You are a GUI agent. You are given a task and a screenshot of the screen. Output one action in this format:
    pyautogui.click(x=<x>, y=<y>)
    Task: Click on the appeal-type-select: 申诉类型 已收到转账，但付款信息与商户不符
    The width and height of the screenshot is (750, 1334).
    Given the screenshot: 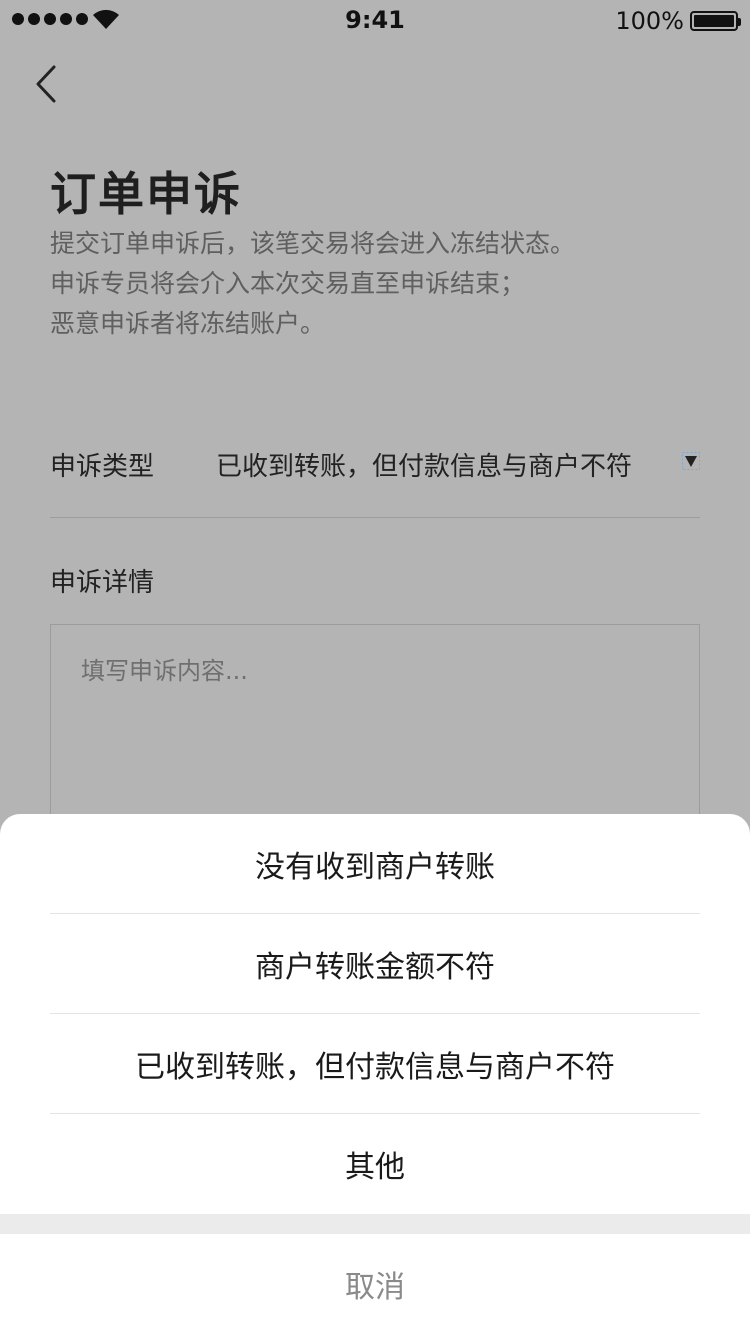 What is the action you would take?
    pyautogui.click(x=375, y=478)
    